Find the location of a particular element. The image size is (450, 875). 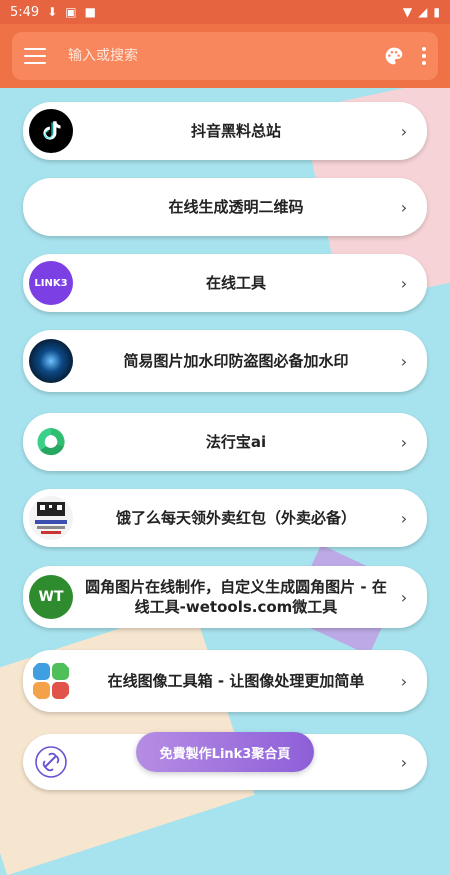

wt-logo-text: WT is located at coordinates (51, 597).